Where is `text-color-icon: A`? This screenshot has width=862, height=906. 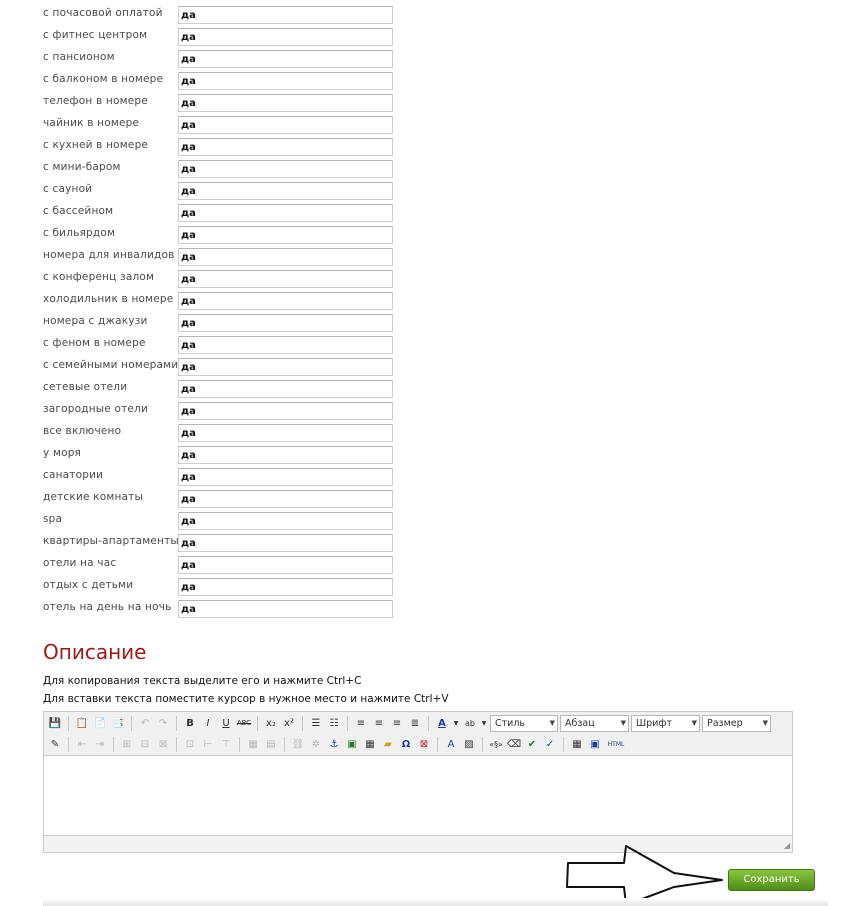 text-color-icon: A is located at coordinates (442, 723).